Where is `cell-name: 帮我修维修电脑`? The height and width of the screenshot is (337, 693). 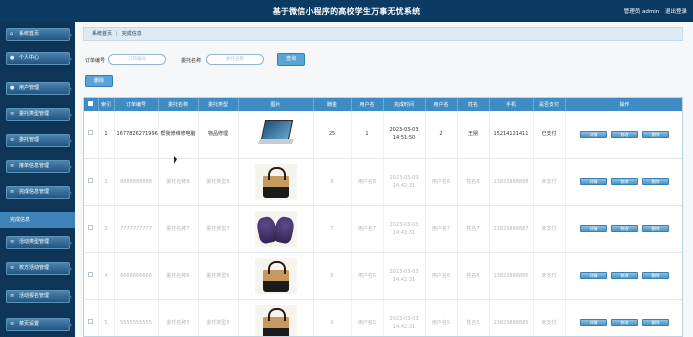
cell-name: 帮我修维修电脑 is located at coordinates (178, 135).